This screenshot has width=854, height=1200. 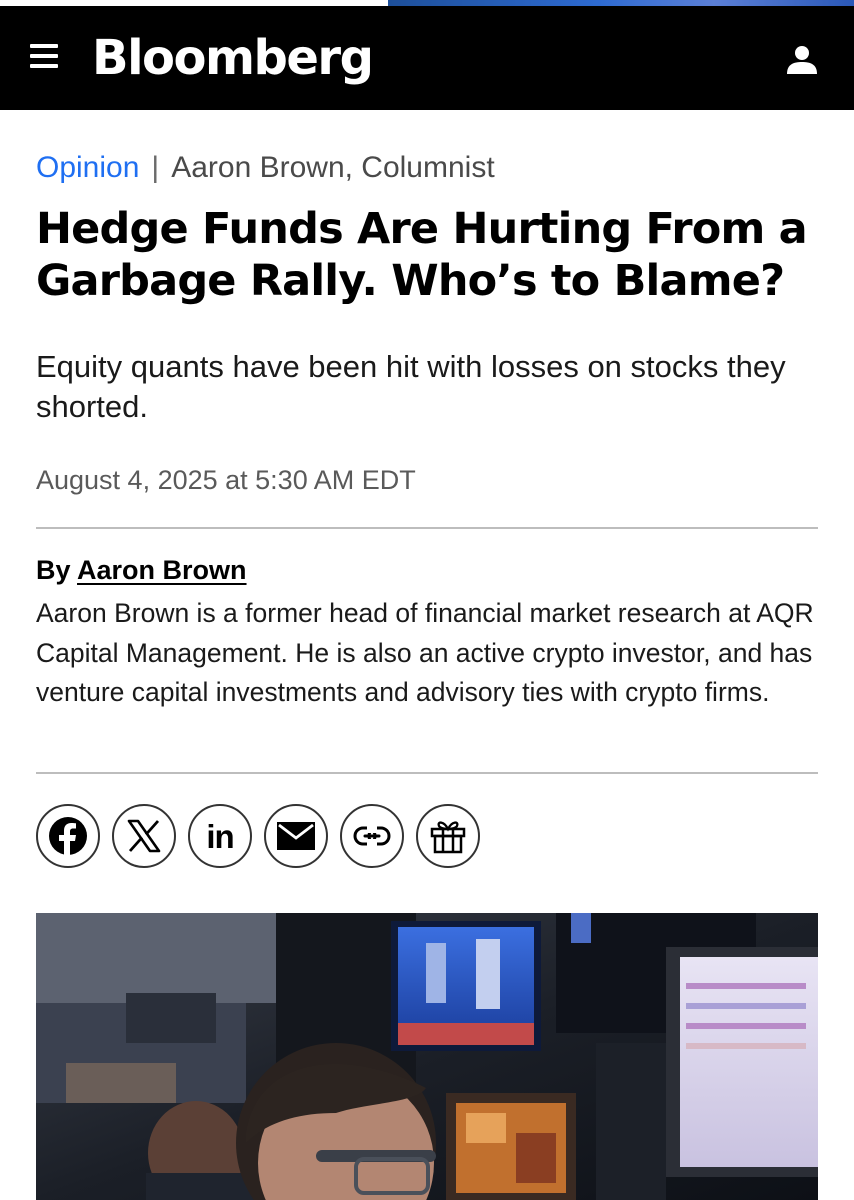 I want to click on linkedin-share-button: in, so click(x=220, y=836).